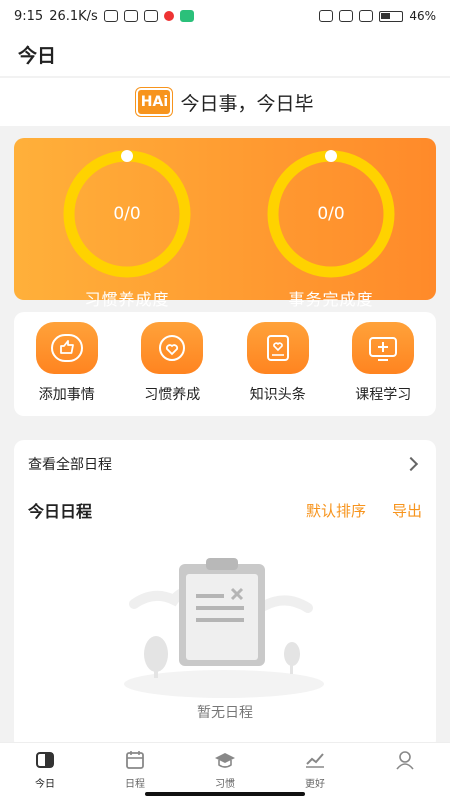 The image size is (450, 800). Describe the element at coordinates (225, 760) in the screenshot. I see `graduation-cap-icon` at that location.